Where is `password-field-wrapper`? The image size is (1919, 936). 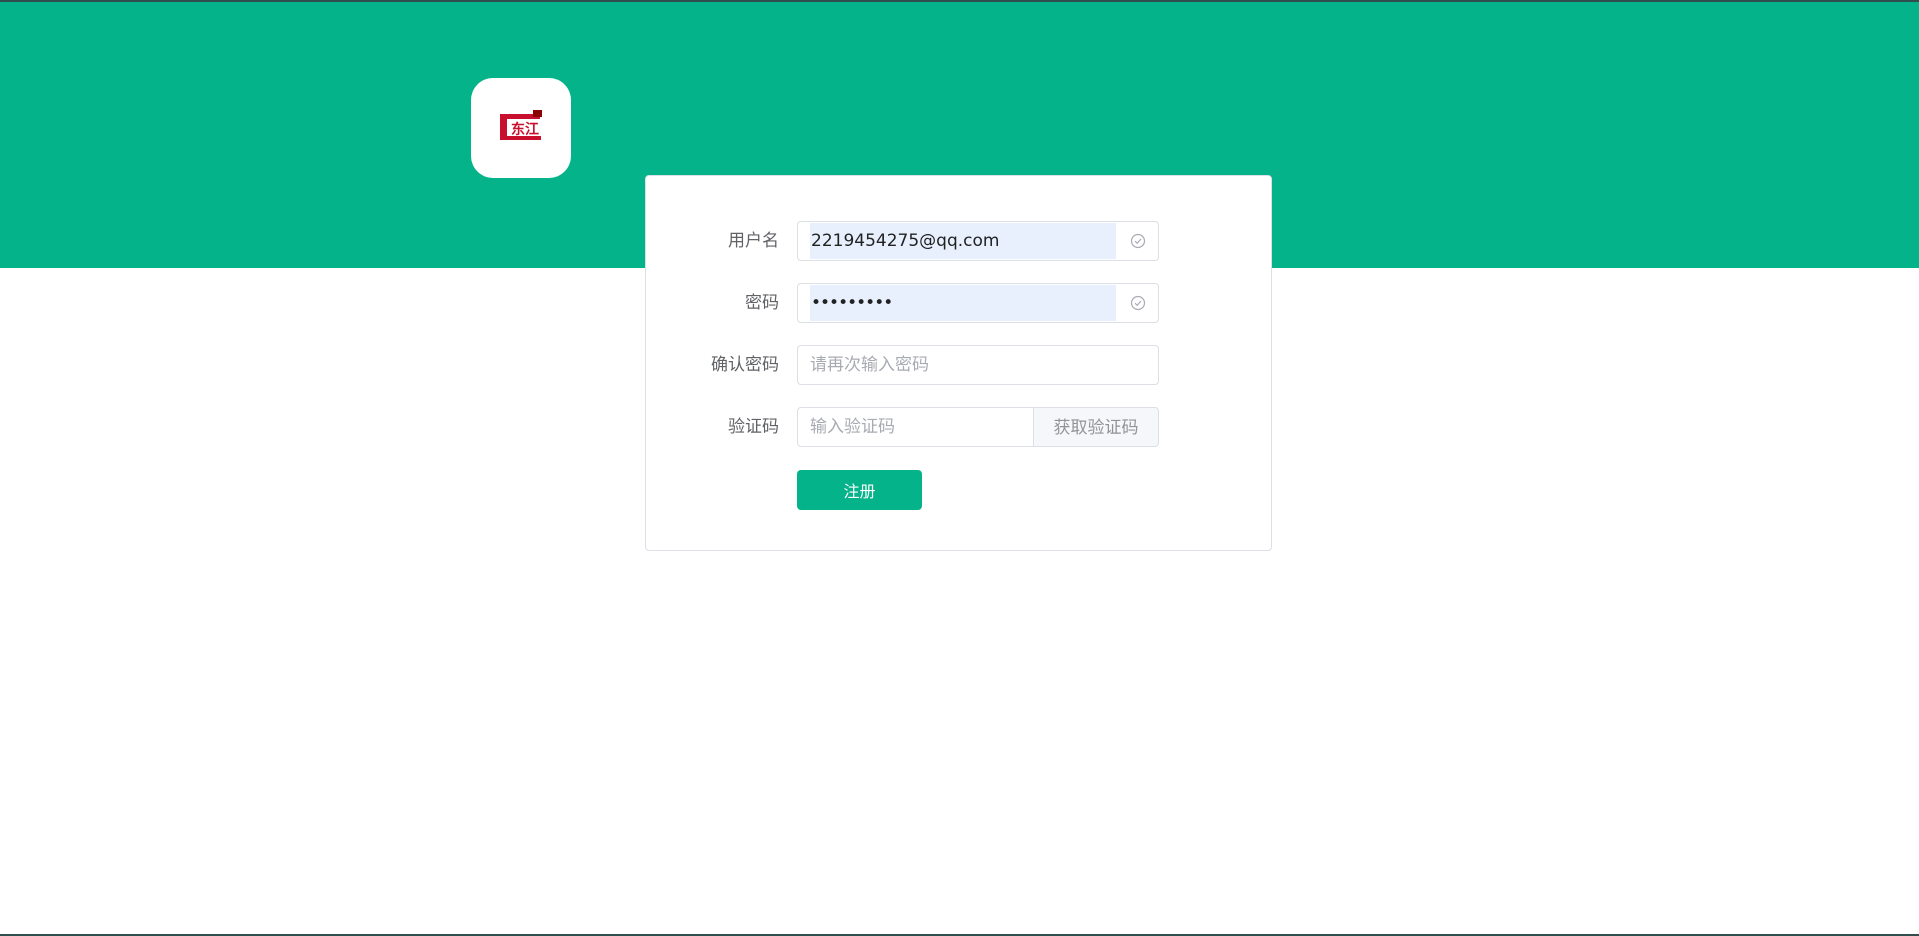
password-field-wrapper is located at coordinates (978, 303).